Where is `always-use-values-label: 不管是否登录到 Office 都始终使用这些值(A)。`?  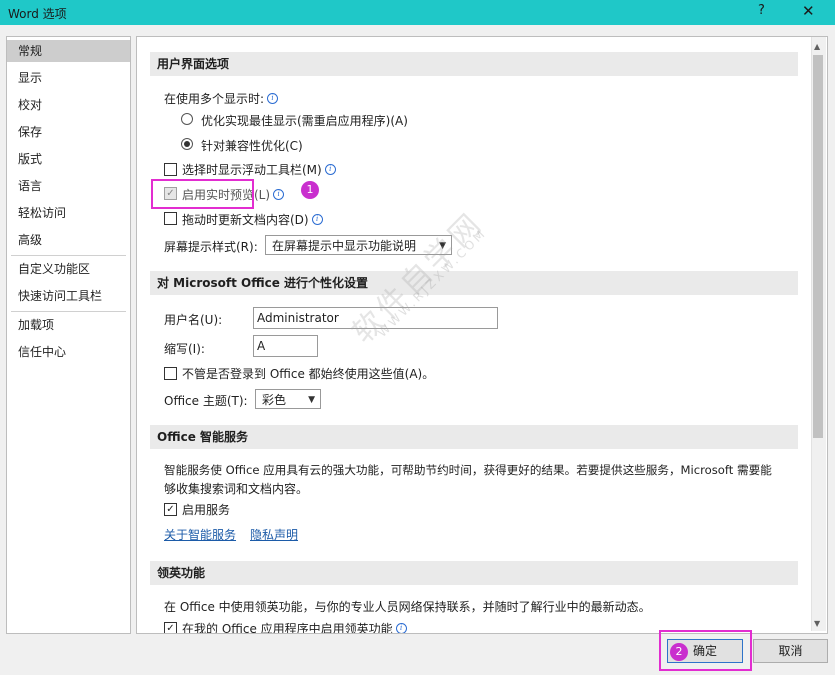
always-use-values-label: 不管是否登录到 Office 都始终使用这些值(A)。 is located at coordinates (308, 373).